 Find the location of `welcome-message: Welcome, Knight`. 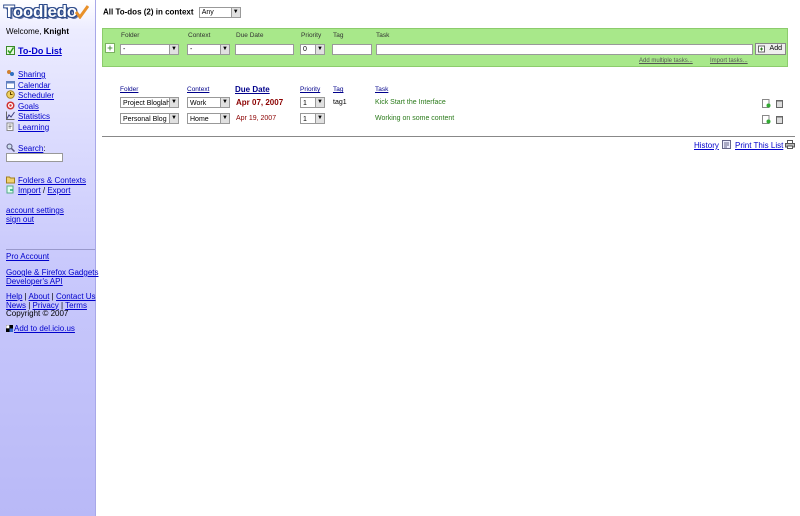

welcome-message: Welcome, Knight is located at coordinates (37, 31).